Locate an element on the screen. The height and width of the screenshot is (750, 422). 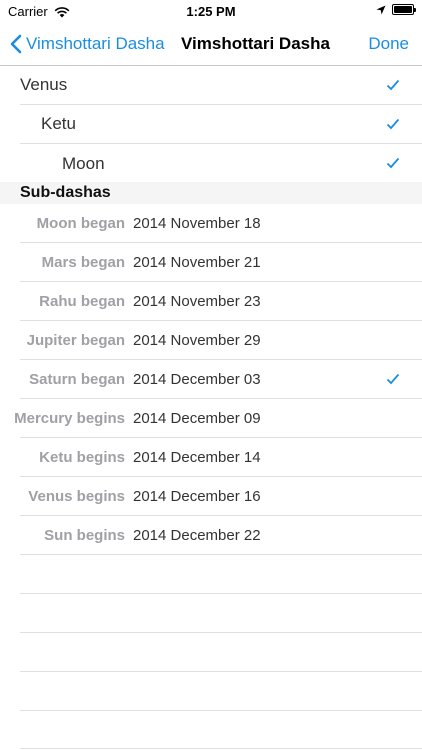
subdasha-date: 2014 December 22 is located at coordinates (197, 535).